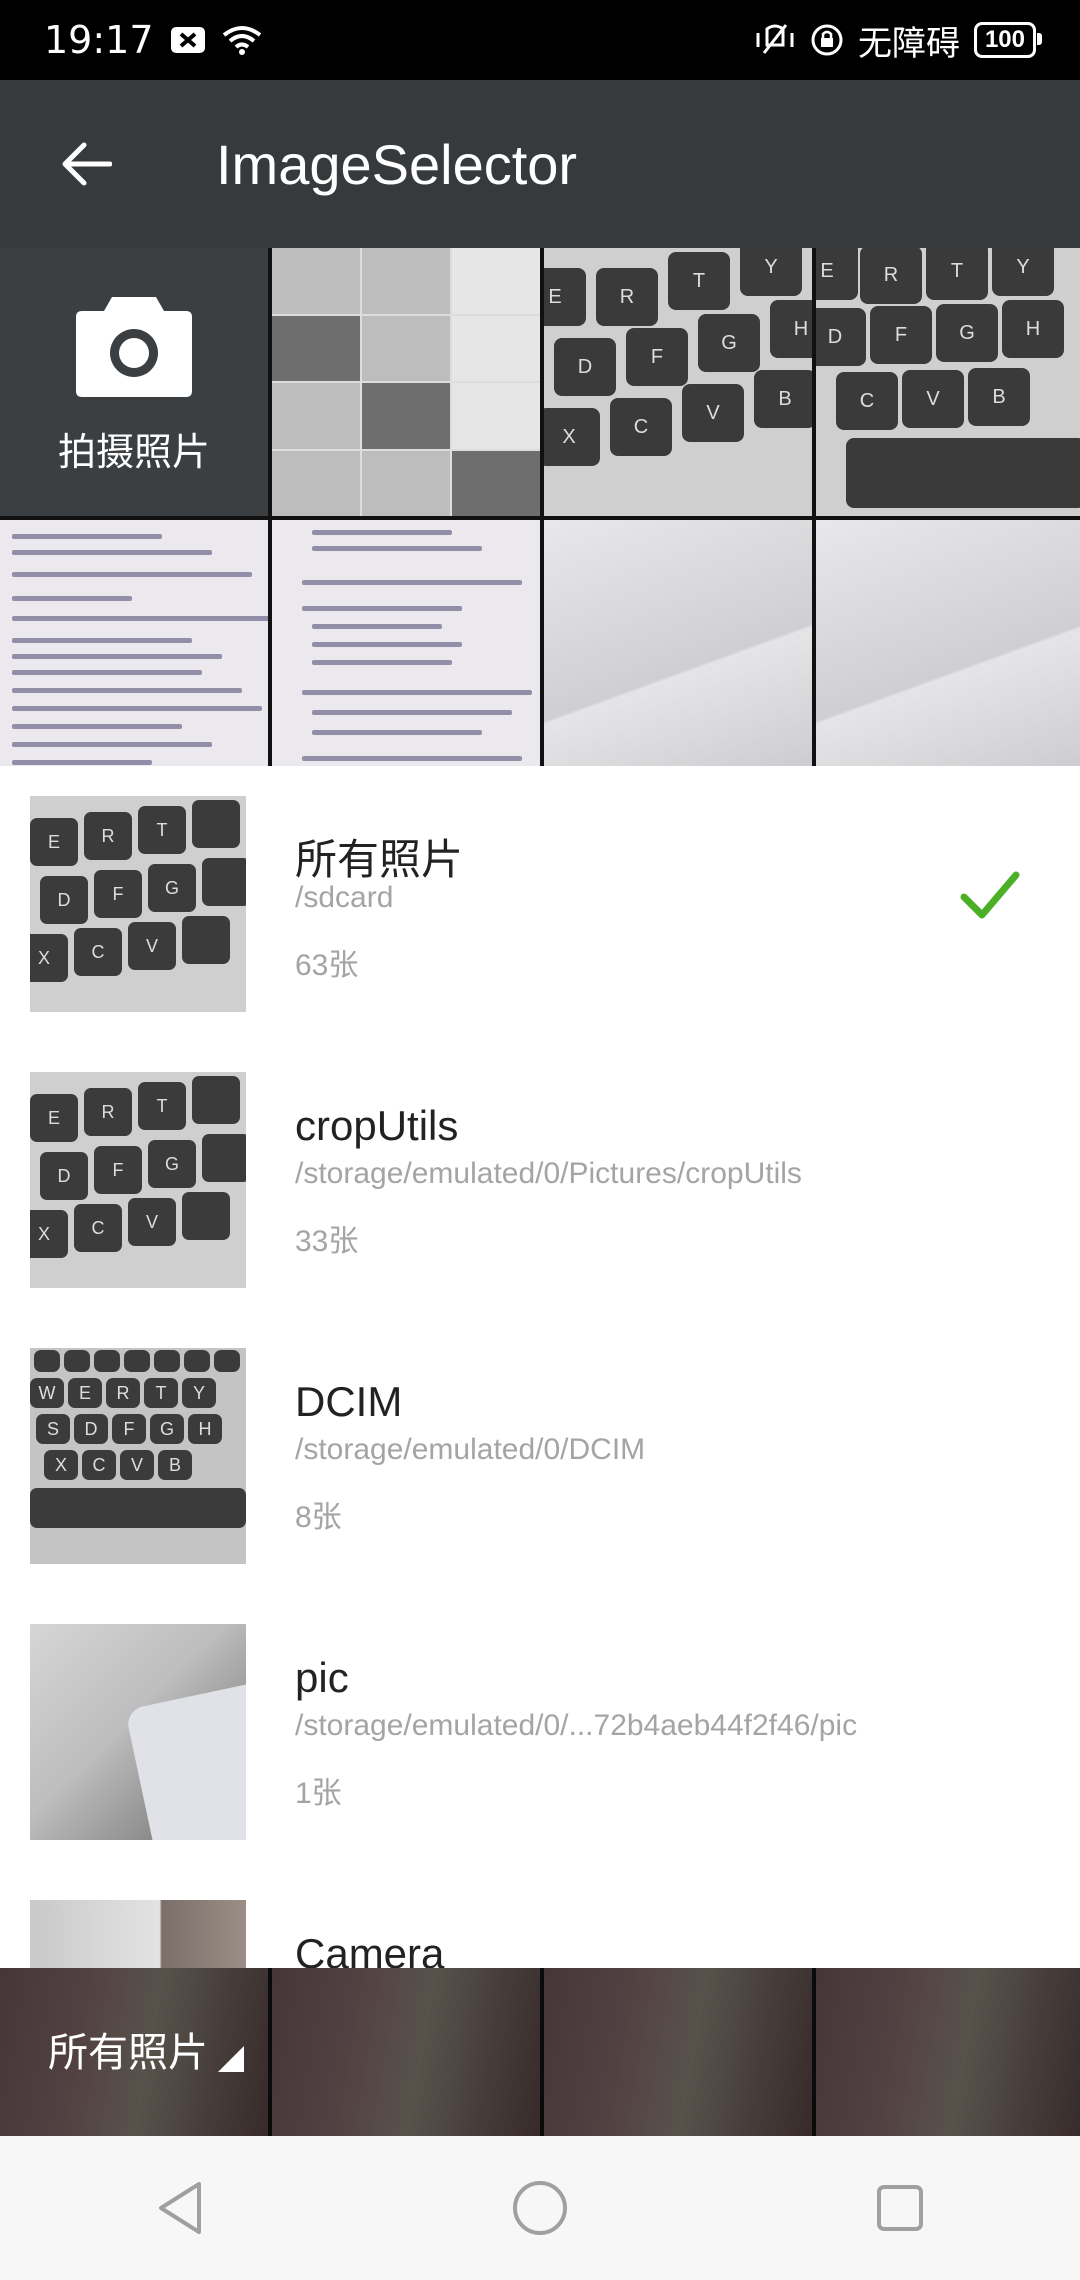  I want to click on status-bar: 19:17 无障碍 100, so click(540, 40).